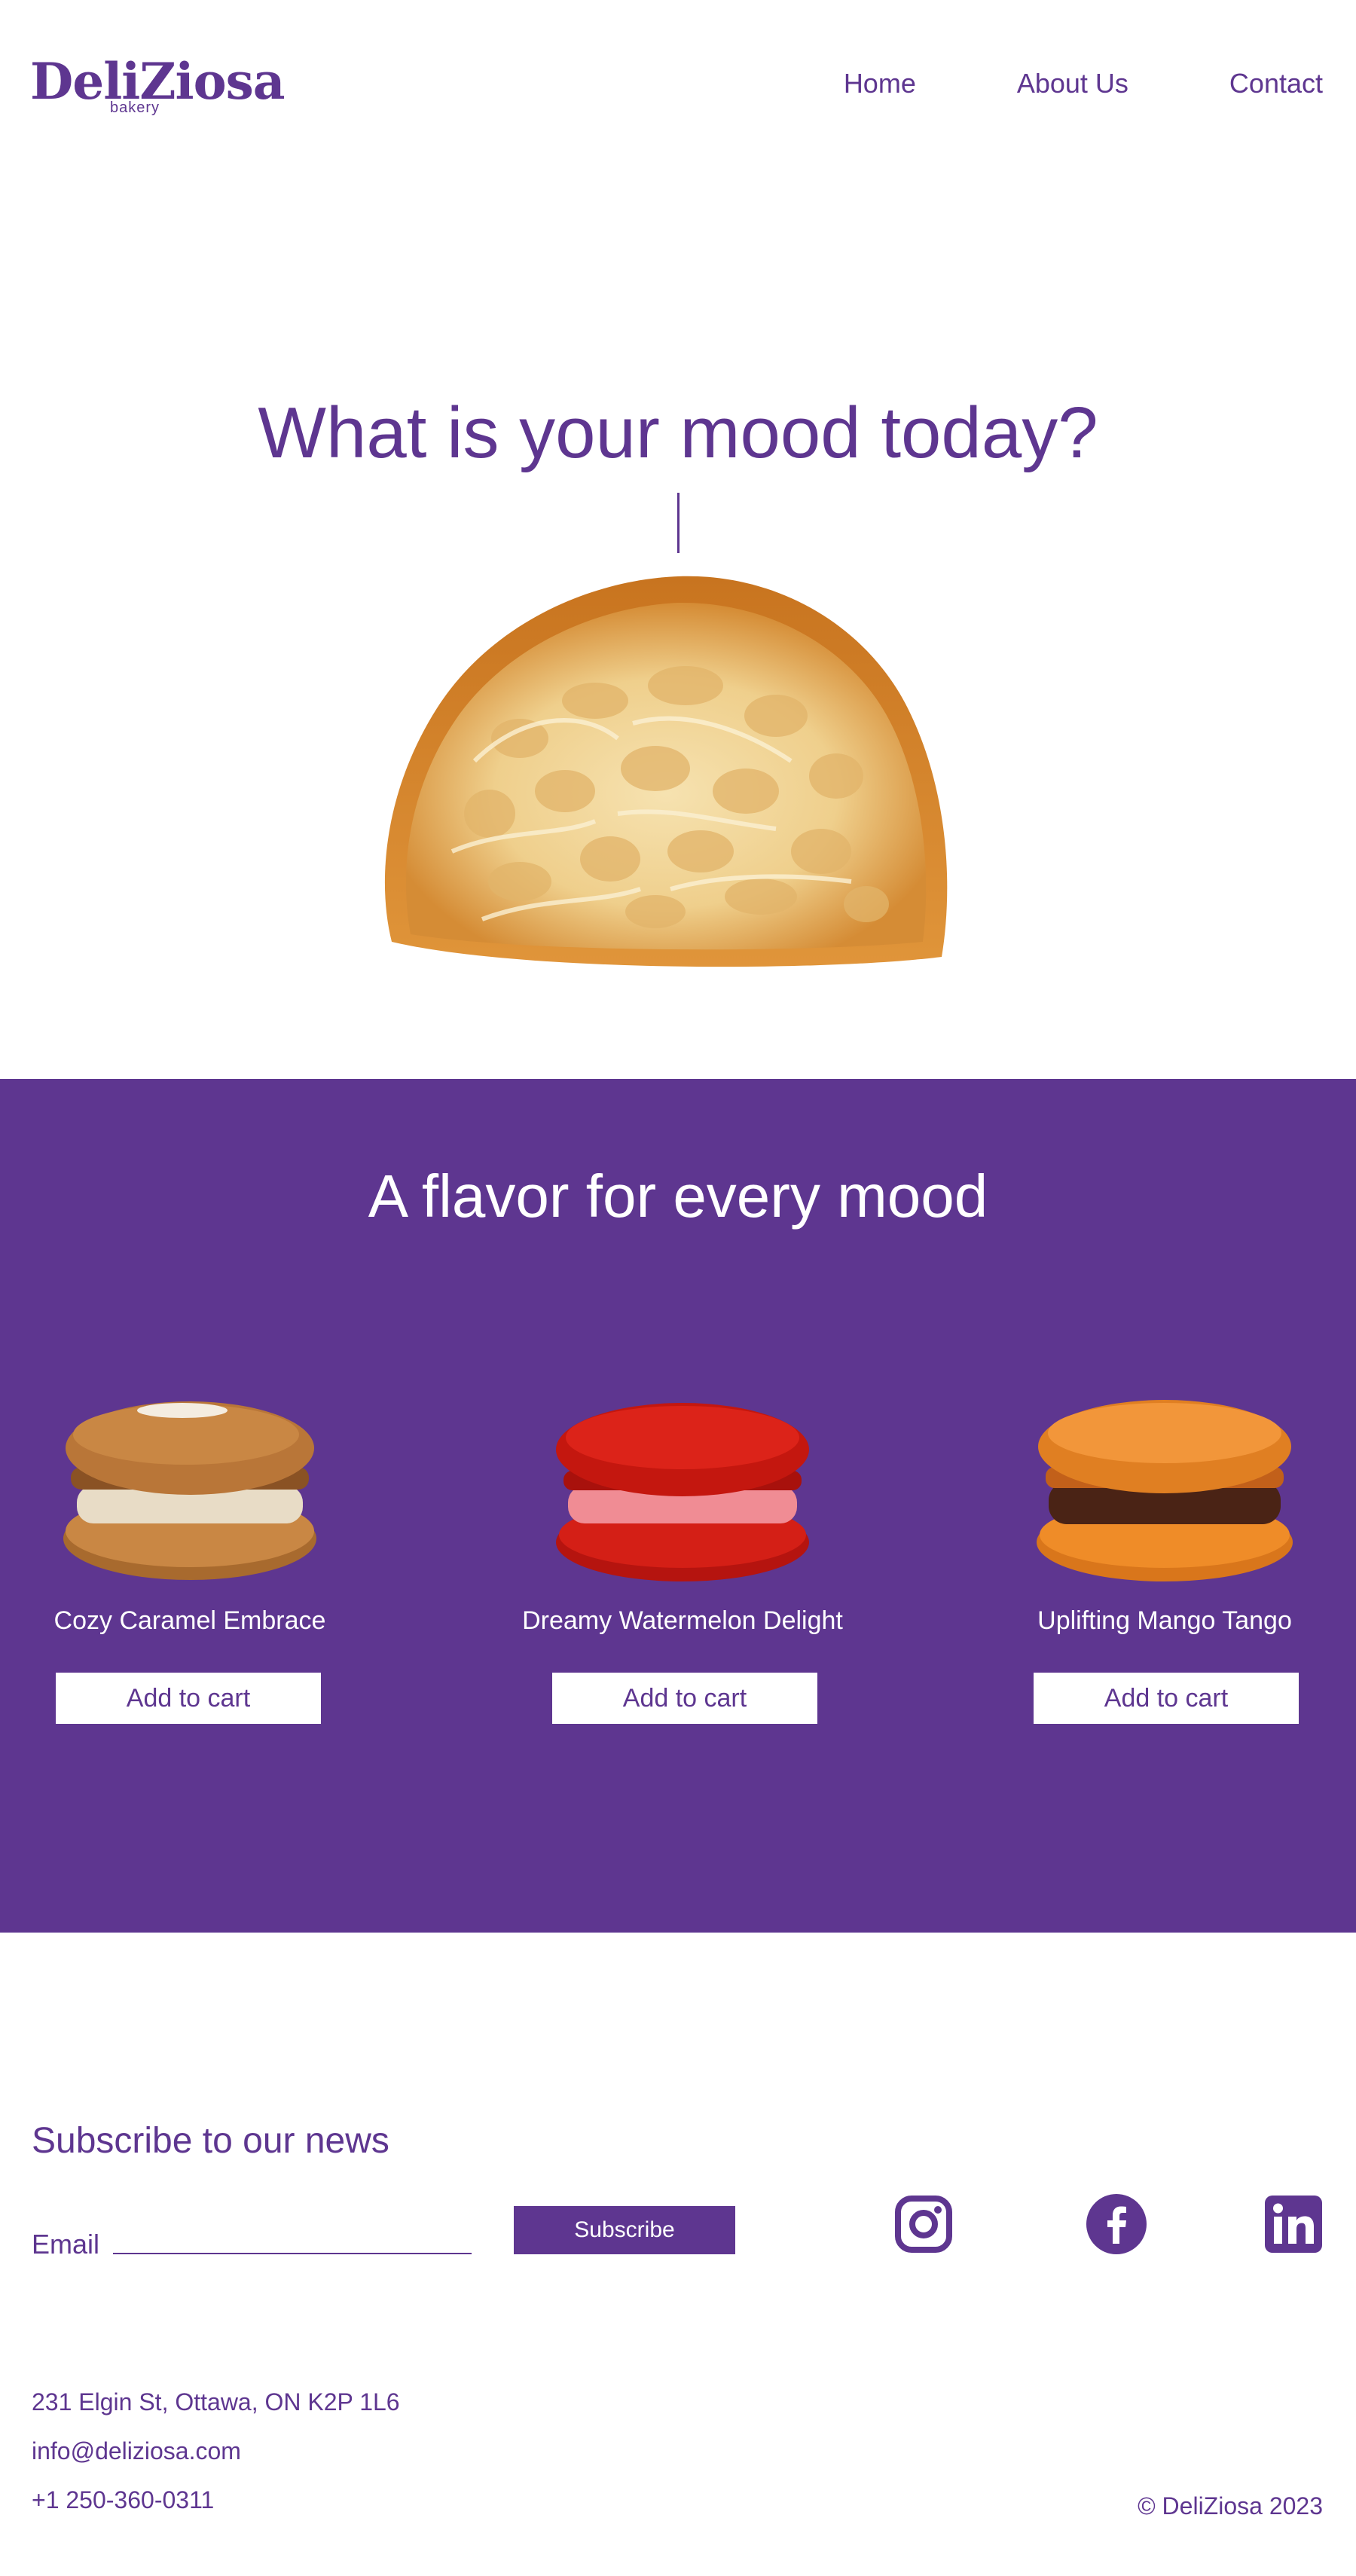  I want to click on subscribe-button: Subscribe, so click(624, 2230).